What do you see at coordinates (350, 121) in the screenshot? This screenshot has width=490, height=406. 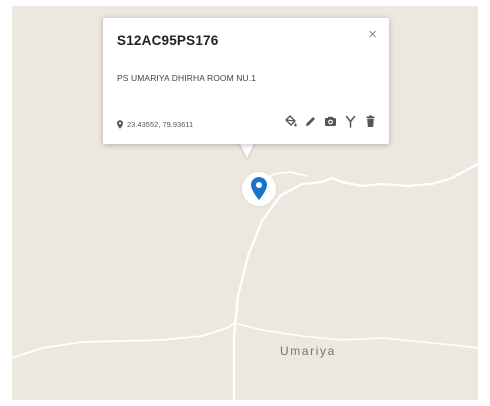 I see `fork-icon` at bounding box center [350, 121].